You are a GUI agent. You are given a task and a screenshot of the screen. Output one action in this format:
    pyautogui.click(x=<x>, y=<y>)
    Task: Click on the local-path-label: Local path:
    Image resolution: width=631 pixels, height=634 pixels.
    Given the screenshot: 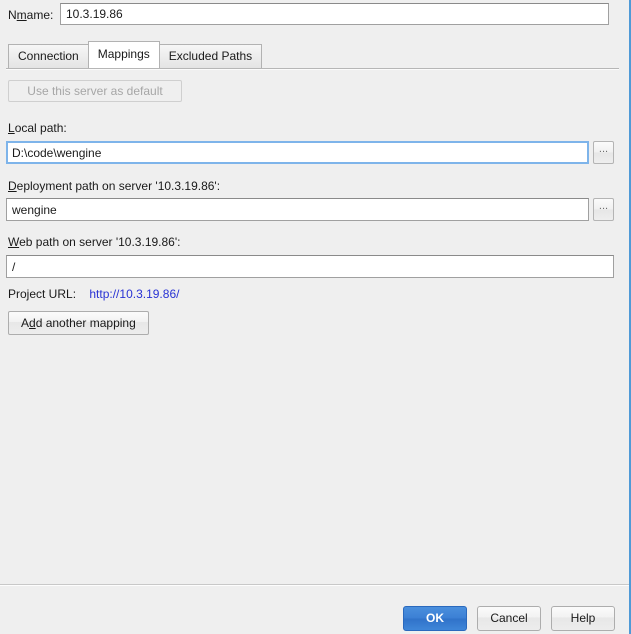 What is the action you would take?
    pyautogui.click(x=37, y=128)
    